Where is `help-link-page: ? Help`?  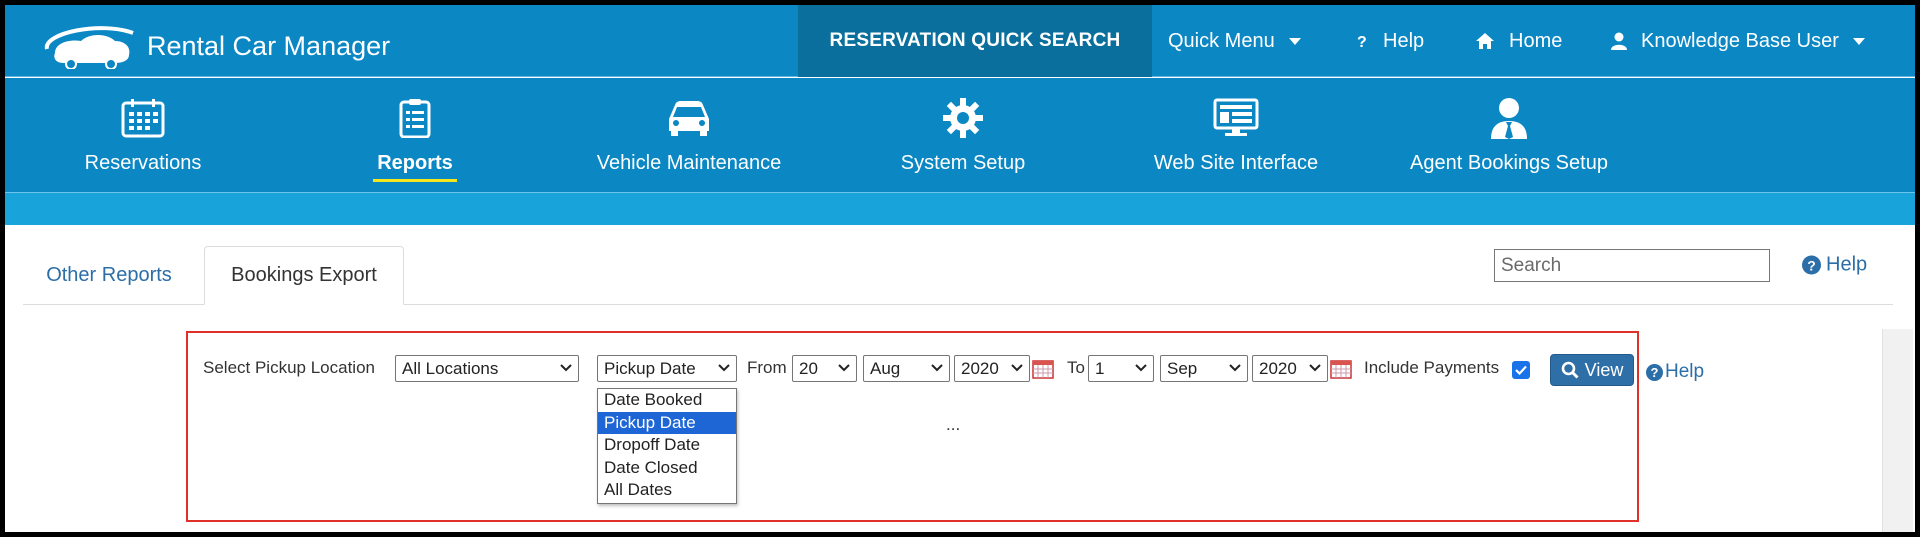
help-link-page: ? Help is located at coordinates (1834, 265).